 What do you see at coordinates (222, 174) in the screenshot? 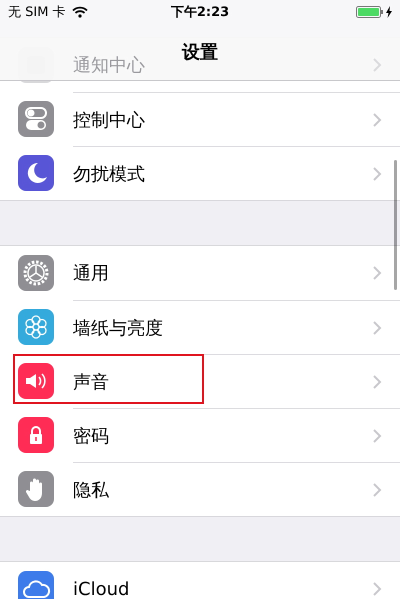
I see `settings-item: 勿扰模式` at bounding box center [222, 174].